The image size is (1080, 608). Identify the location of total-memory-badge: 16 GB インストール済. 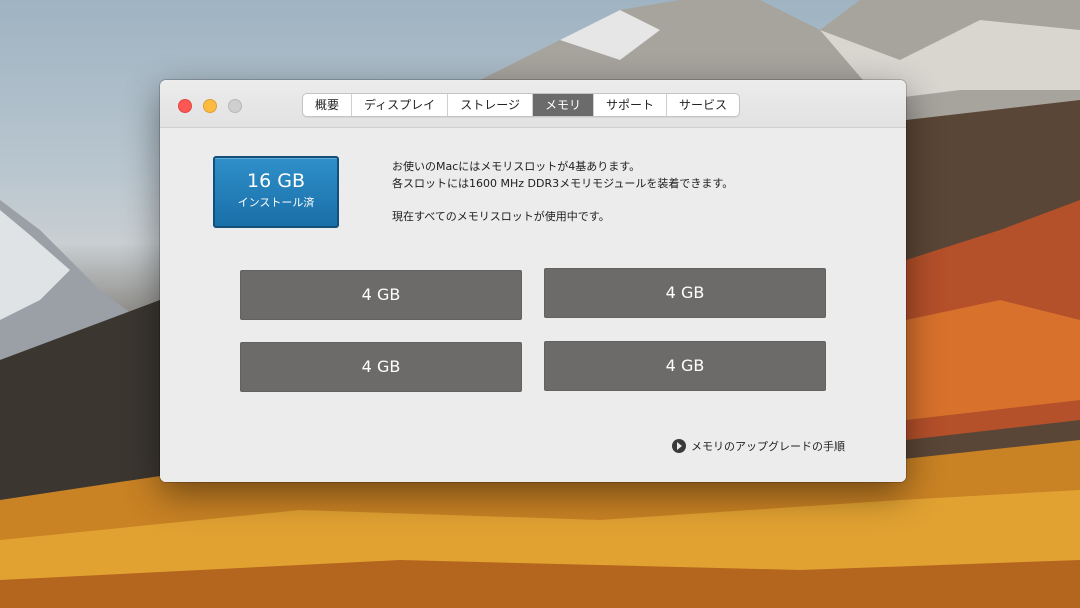
(276, 192).